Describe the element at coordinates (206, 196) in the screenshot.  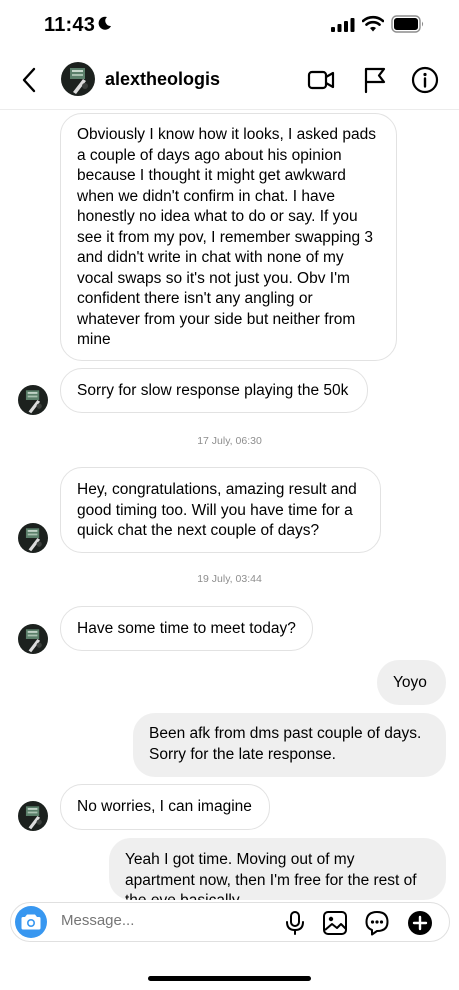
I see `message-line: when we didn't confirm in chat. I have` at that location.